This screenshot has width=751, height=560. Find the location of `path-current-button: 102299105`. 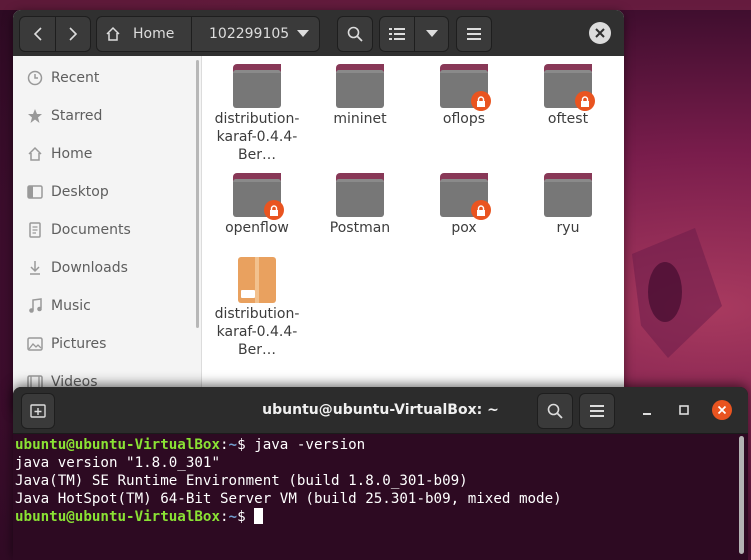

path-current-button: 102299105 is located at coordinates (249, 34).